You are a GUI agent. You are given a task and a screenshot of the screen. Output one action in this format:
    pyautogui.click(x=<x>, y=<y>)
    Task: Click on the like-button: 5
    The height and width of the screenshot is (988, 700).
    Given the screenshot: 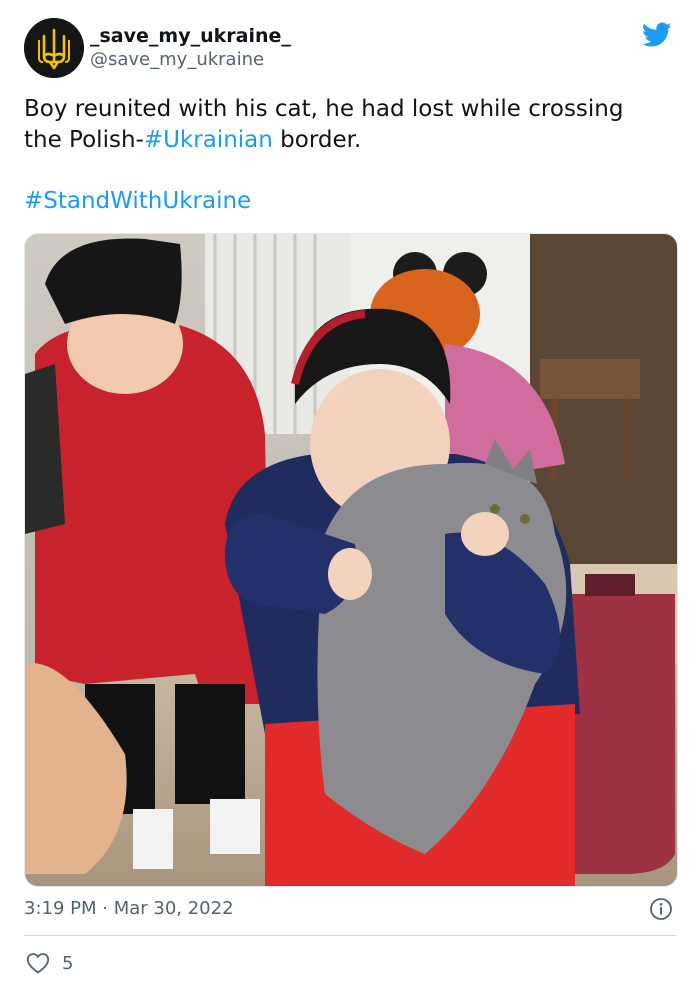 What is the action you would take?
    pyautogui.click(x=49, y=963)
    